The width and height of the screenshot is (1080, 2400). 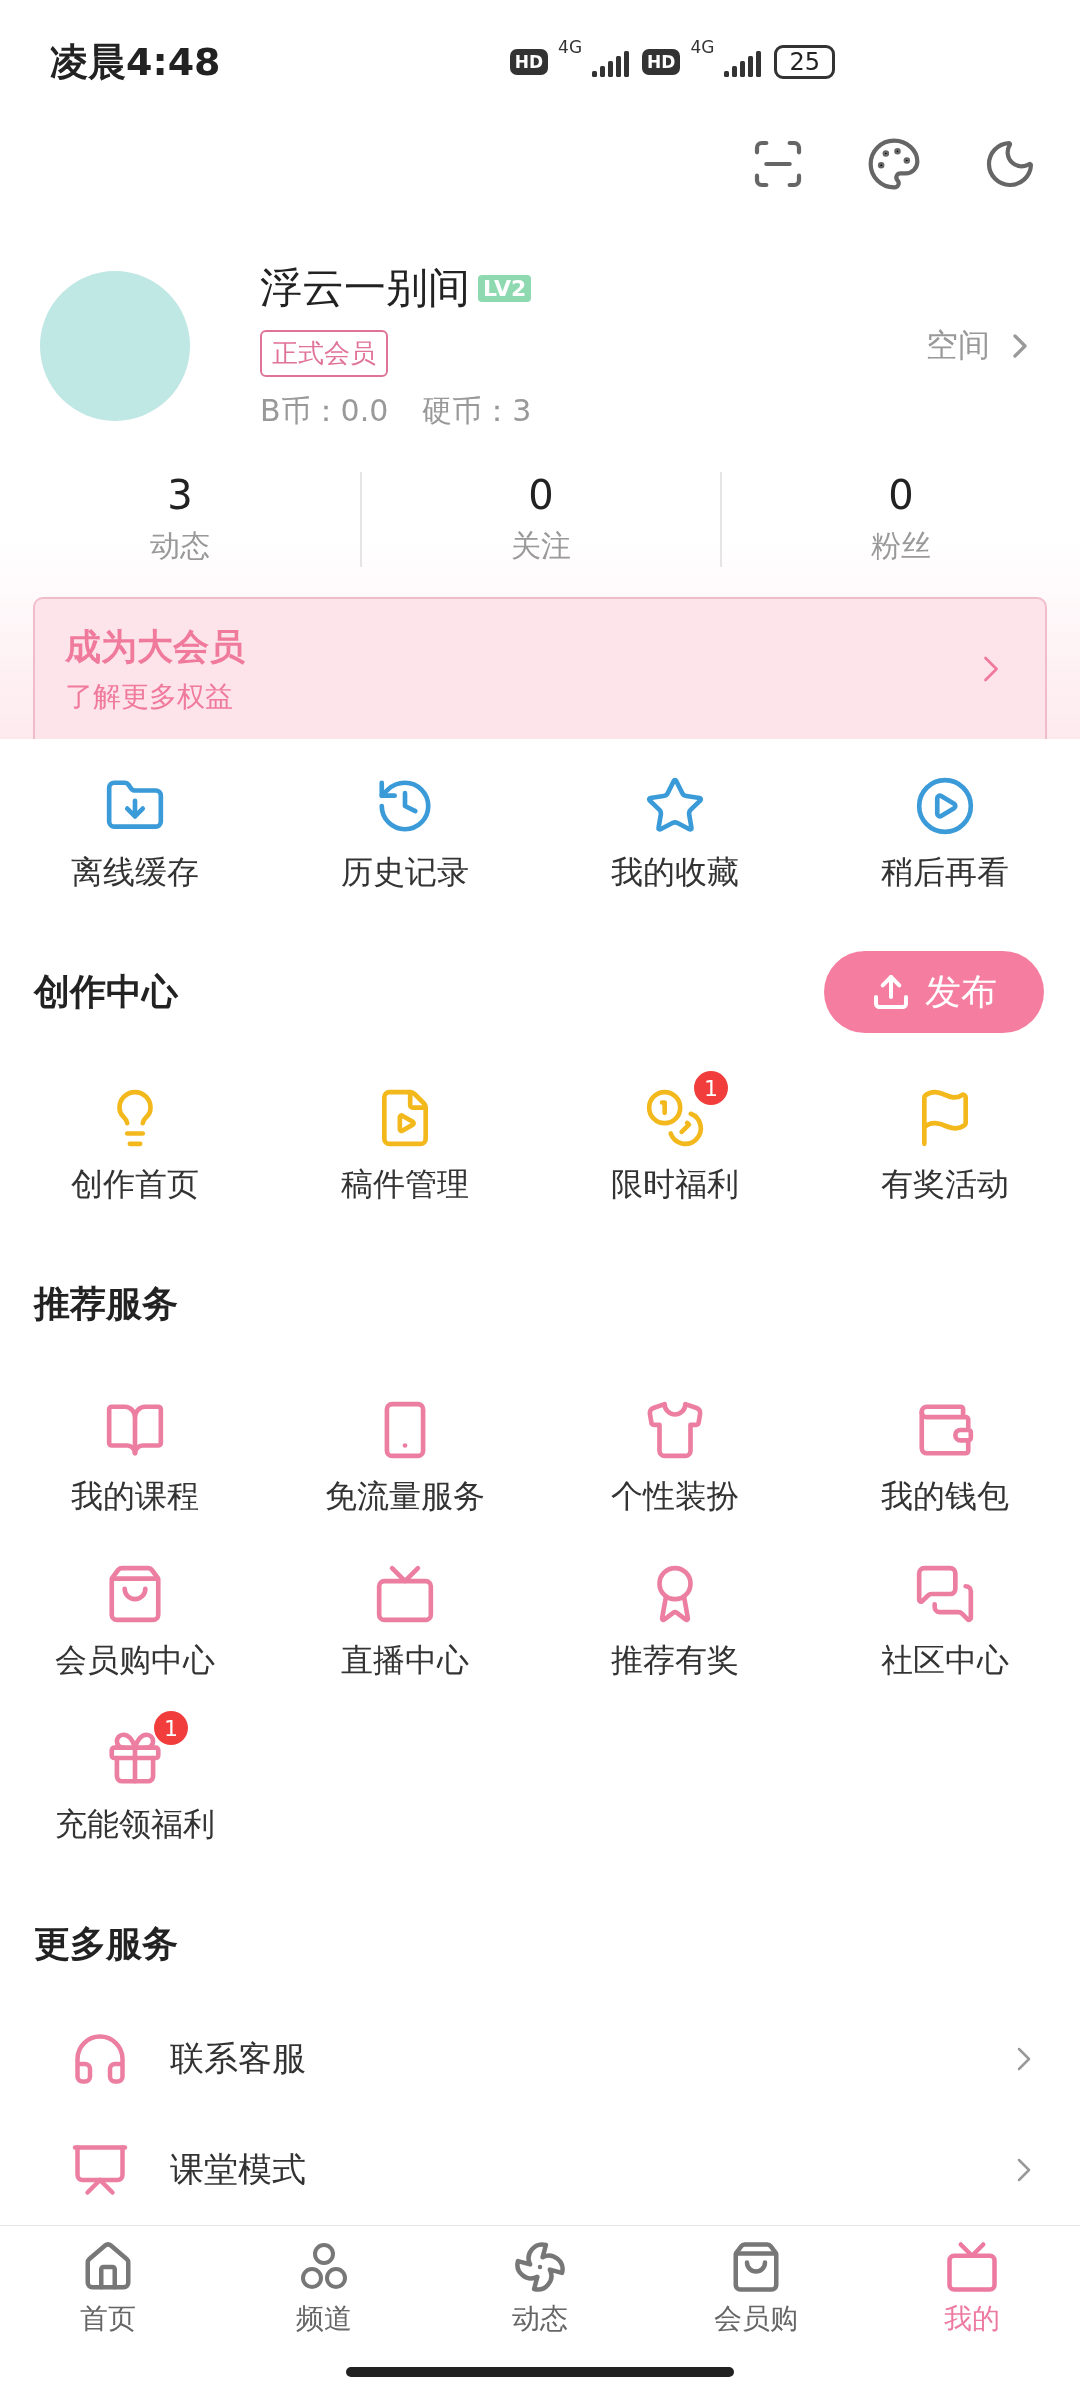 What do you see at coordinates (675, 825) in the screenshot?
I see `service-item: 我的收藏` at bounding box center [675, 825].